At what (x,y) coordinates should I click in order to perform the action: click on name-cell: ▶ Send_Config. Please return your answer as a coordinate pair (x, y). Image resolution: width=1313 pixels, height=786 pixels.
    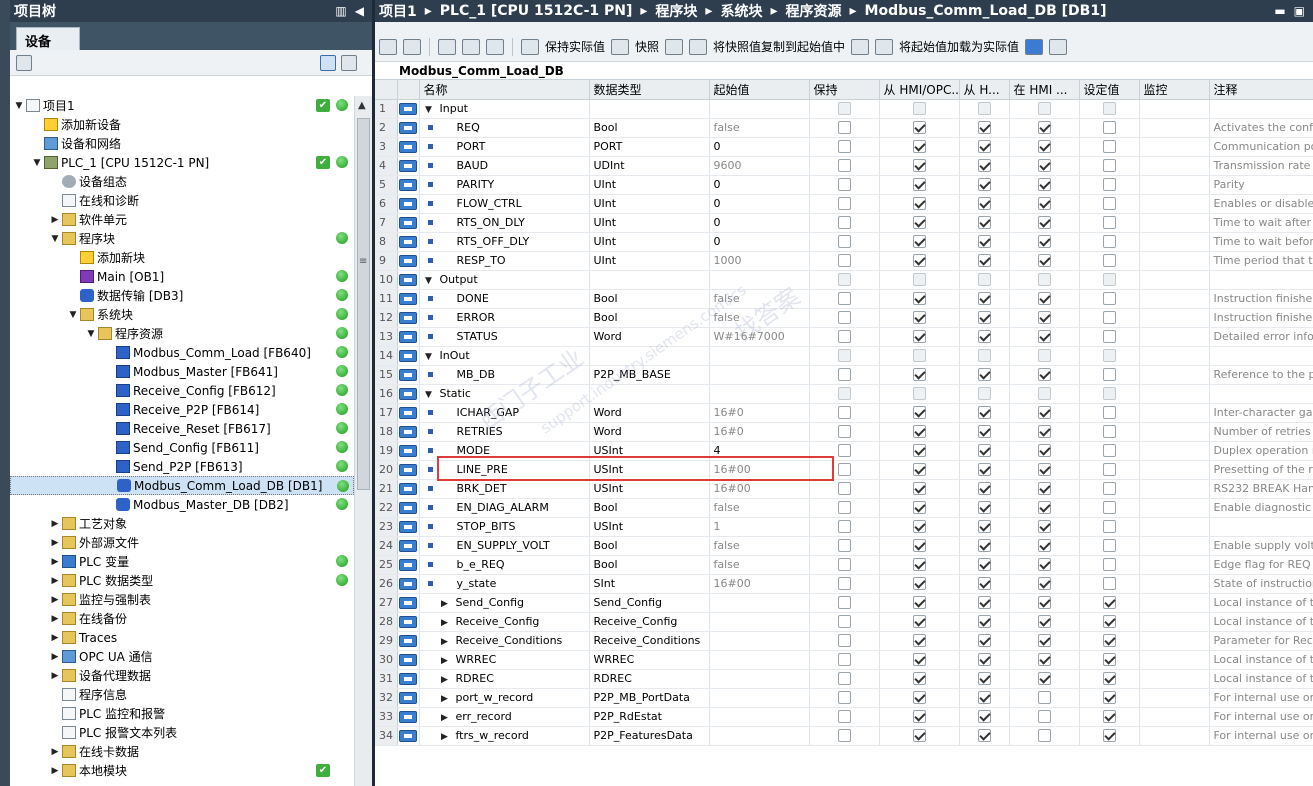
    Looking at the image, I should click on (504, 603).